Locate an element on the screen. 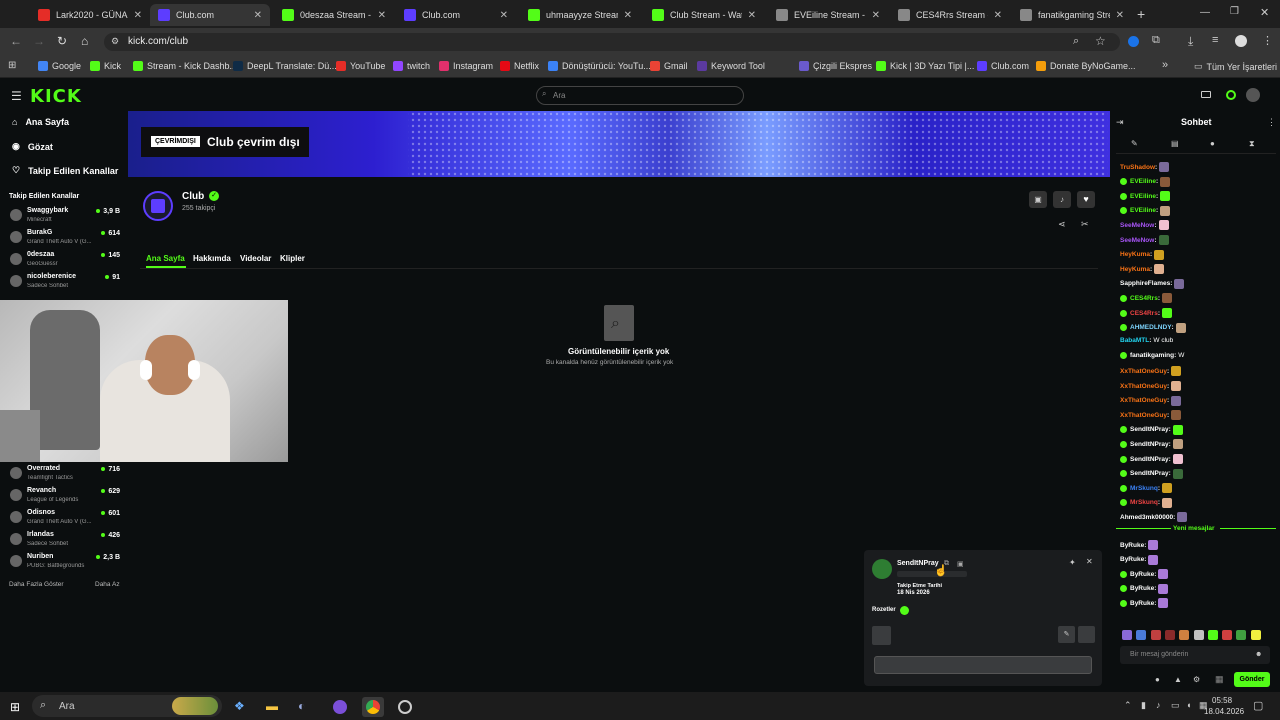  browser-tab: Club.com ✕ is located at coordinates (210, 15).